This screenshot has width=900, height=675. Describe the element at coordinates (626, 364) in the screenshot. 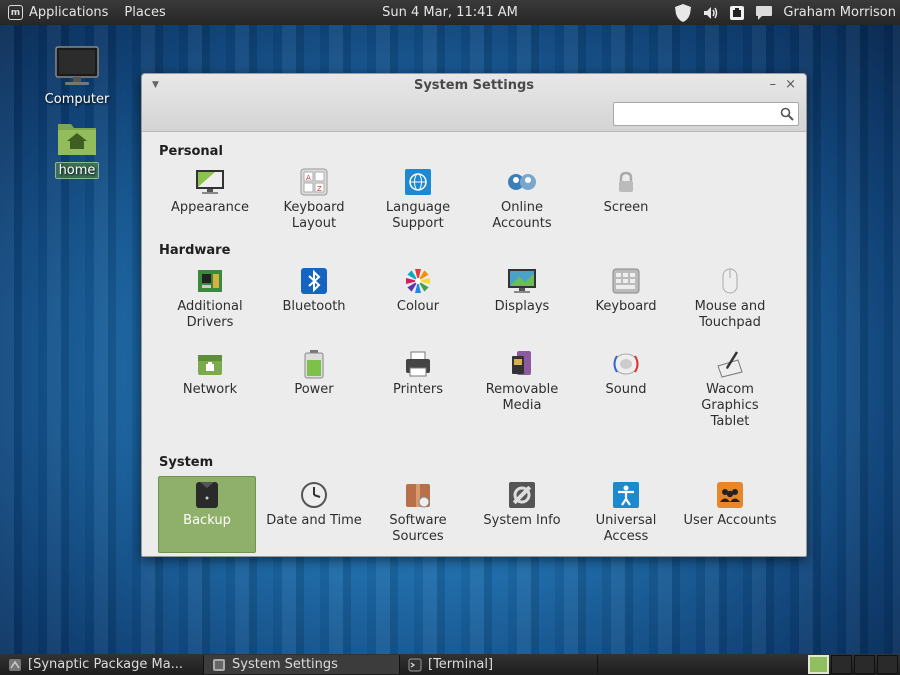

I see `sound-icon` at that location.